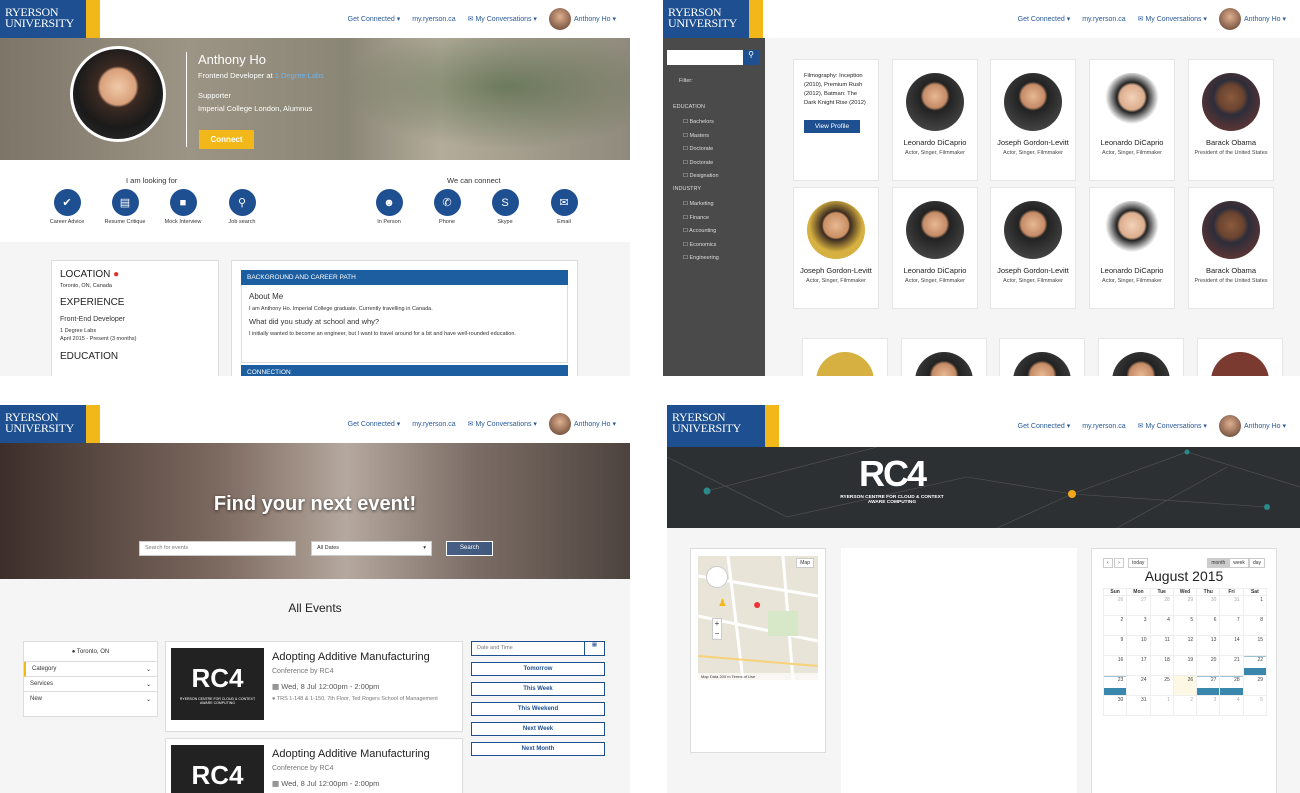  I want to click on services-filter: Services ⌄, so click(90, 684).